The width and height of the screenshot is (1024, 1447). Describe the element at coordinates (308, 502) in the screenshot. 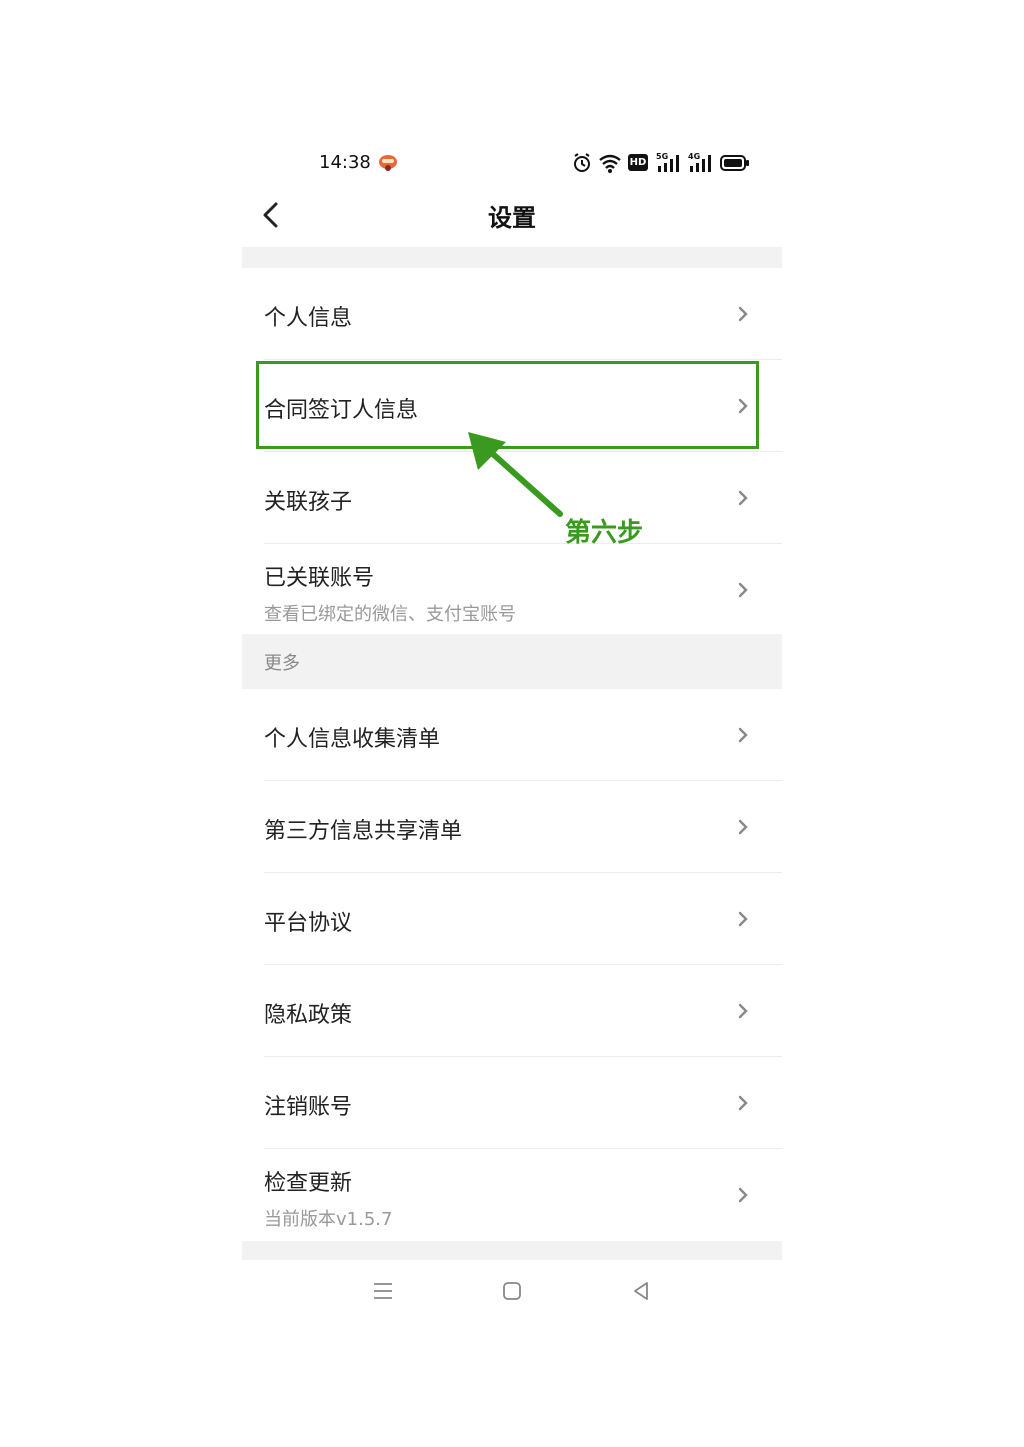

I see `item-label: 关联孩子` at that location.